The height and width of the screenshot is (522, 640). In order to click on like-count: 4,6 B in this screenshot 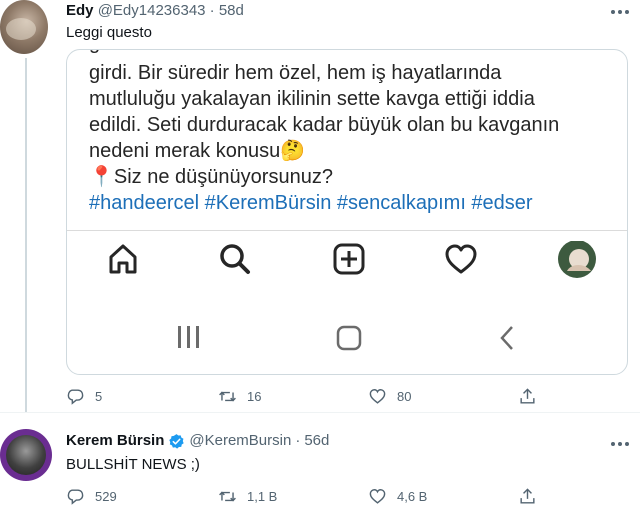, I will do `click(412, 496)`.